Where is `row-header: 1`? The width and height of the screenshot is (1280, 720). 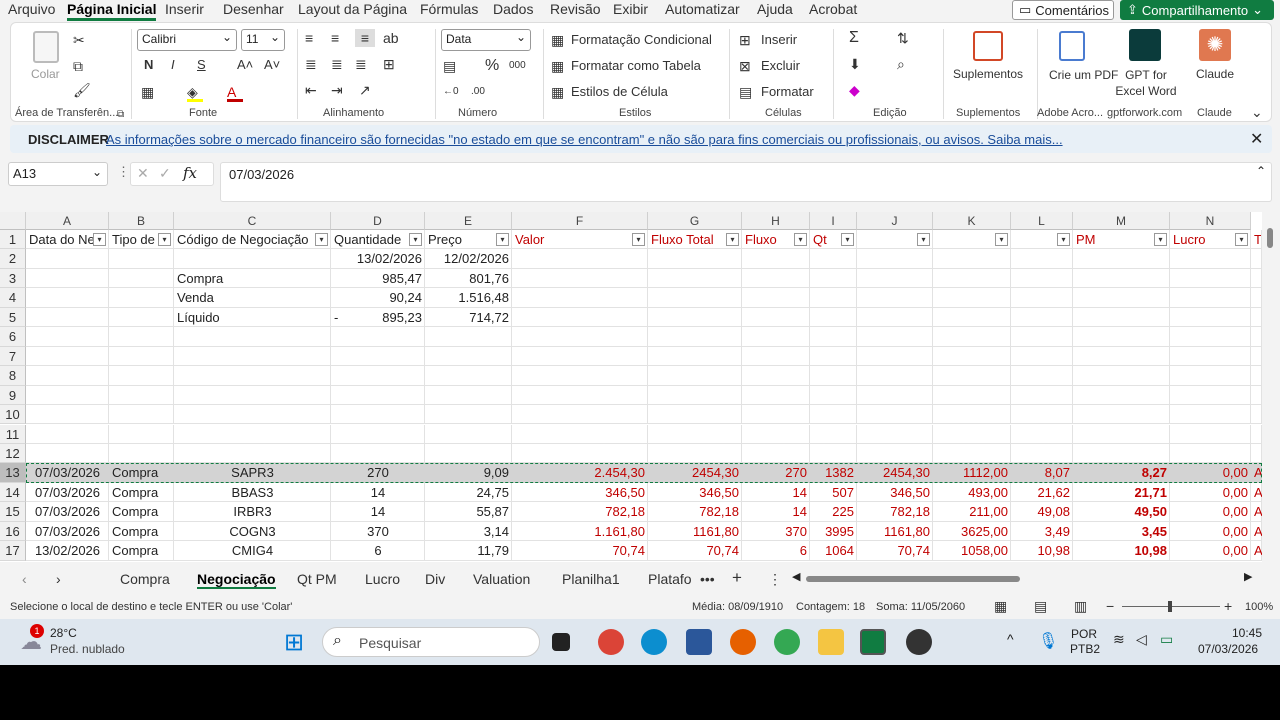
row-header: 1 is located at coordinates (13, 240).